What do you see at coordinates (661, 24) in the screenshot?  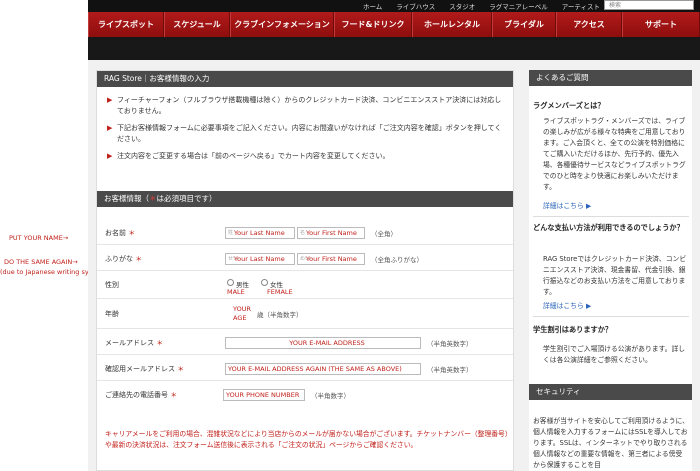 I see `nav-item-support: サポート` at bounding box center [661, 24].